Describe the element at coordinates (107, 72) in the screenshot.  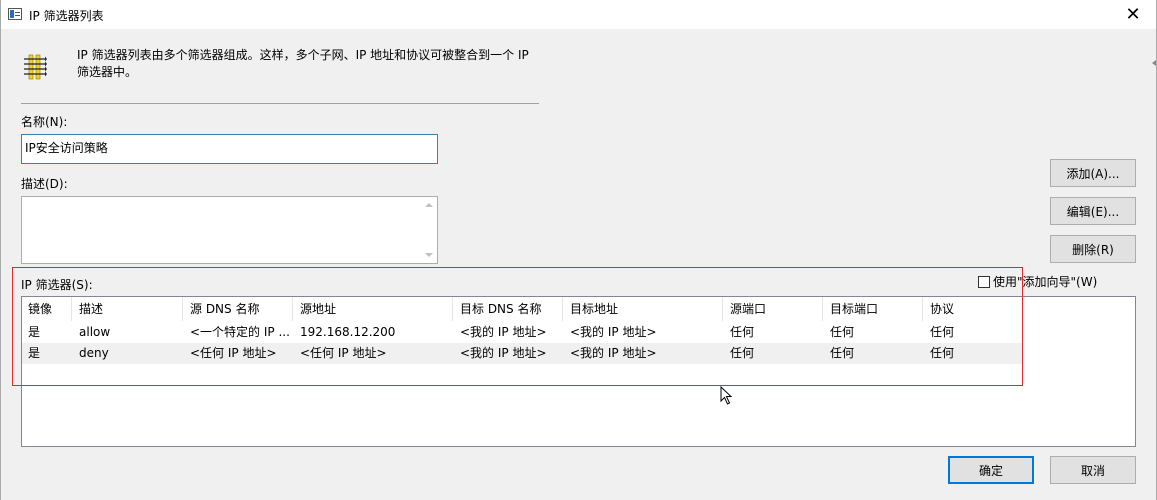
I see `intro-line-2: 筛选器中。` at that location.